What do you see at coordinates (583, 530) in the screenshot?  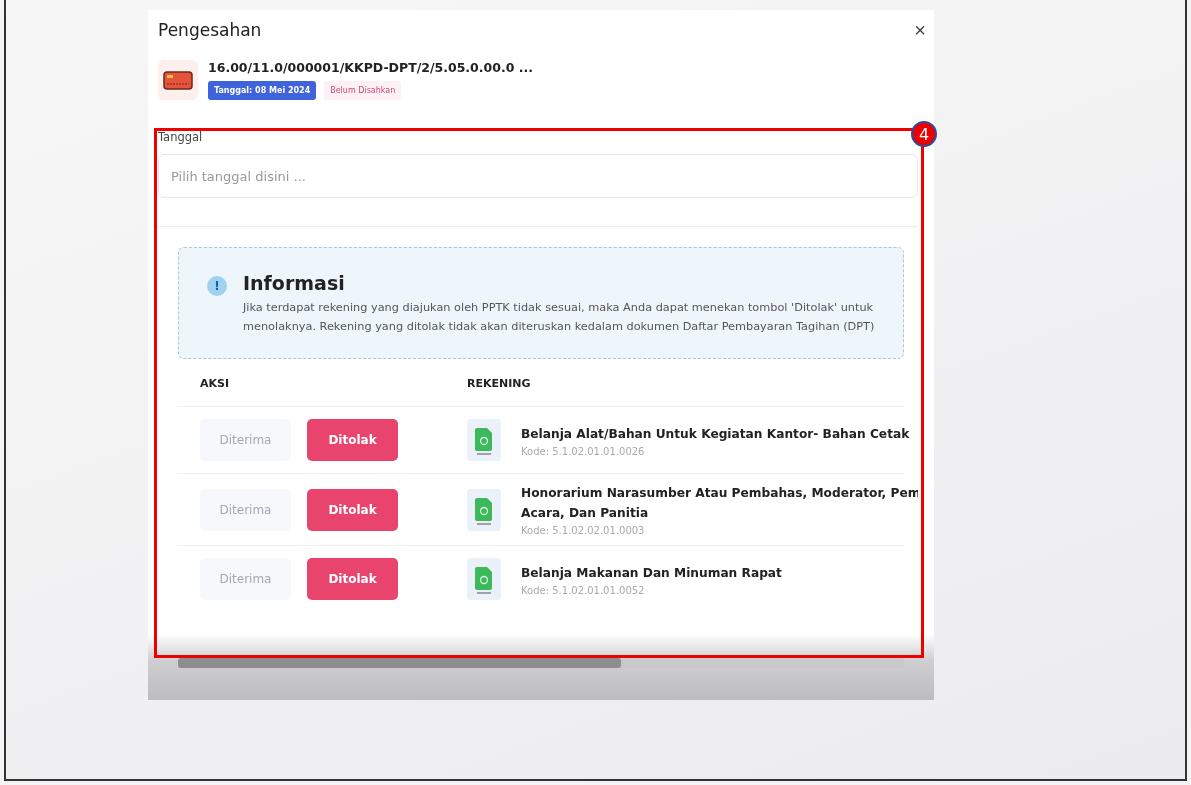 I see `account-code: Kode: 5.1.02.02.01.0003` at bounding box center [583, 530].